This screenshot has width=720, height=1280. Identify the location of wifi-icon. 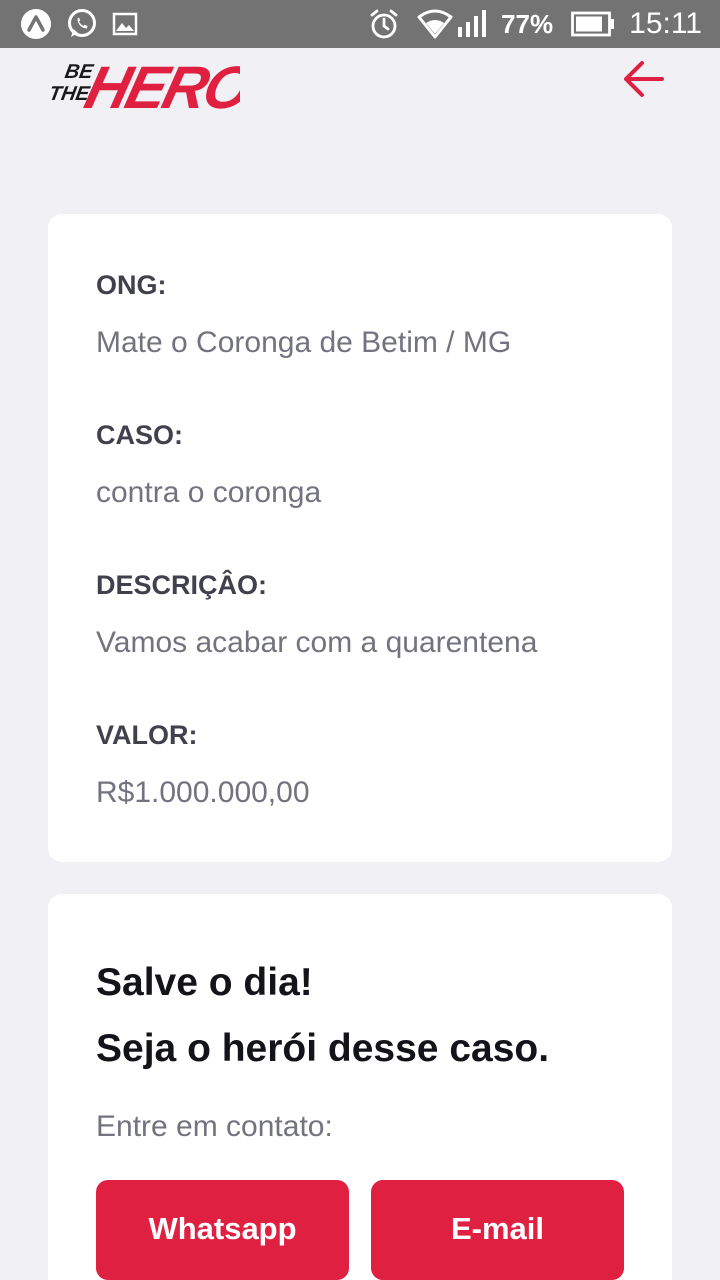
(435, 24).